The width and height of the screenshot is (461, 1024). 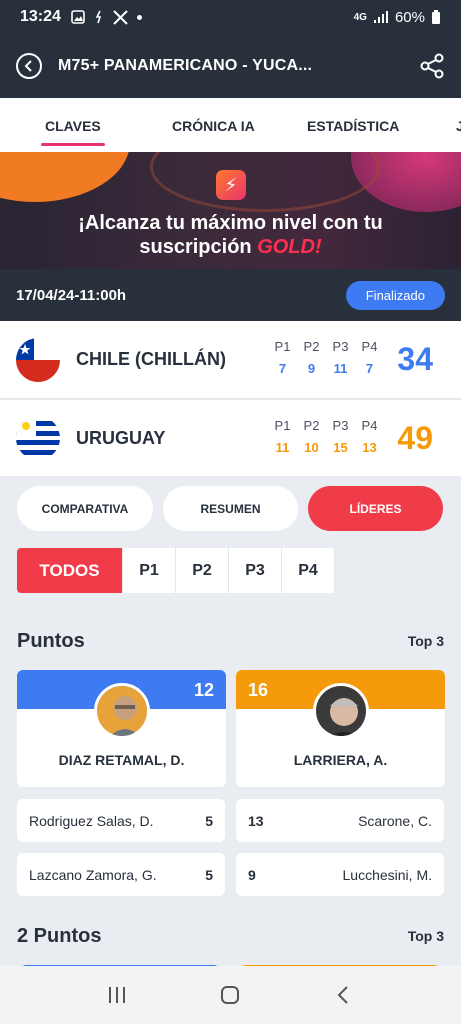 I want to click on tab-bar: CLAVES CRÓNICA IA ESTADÍSTICA J, so click(x=230, y=125).